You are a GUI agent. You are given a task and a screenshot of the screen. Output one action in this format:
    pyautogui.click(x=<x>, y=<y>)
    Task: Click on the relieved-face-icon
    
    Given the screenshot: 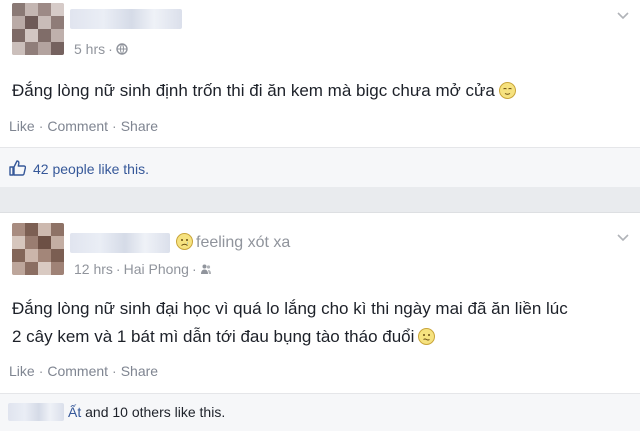 What is the action you would take?
    pyautogui.click(x=507, y=90)
    